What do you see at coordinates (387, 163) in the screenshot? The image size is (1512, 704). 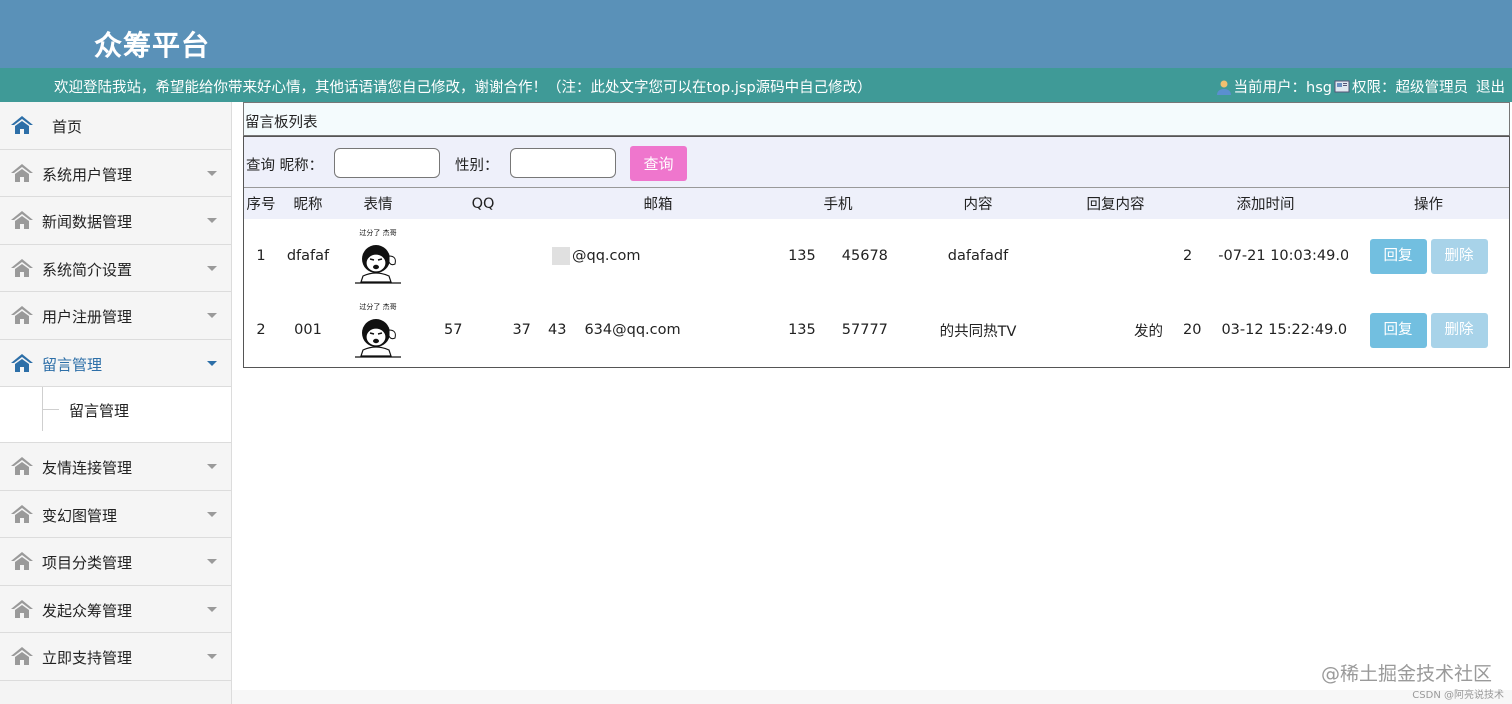 I see `nickname-input` at bounding box center [387, 163].